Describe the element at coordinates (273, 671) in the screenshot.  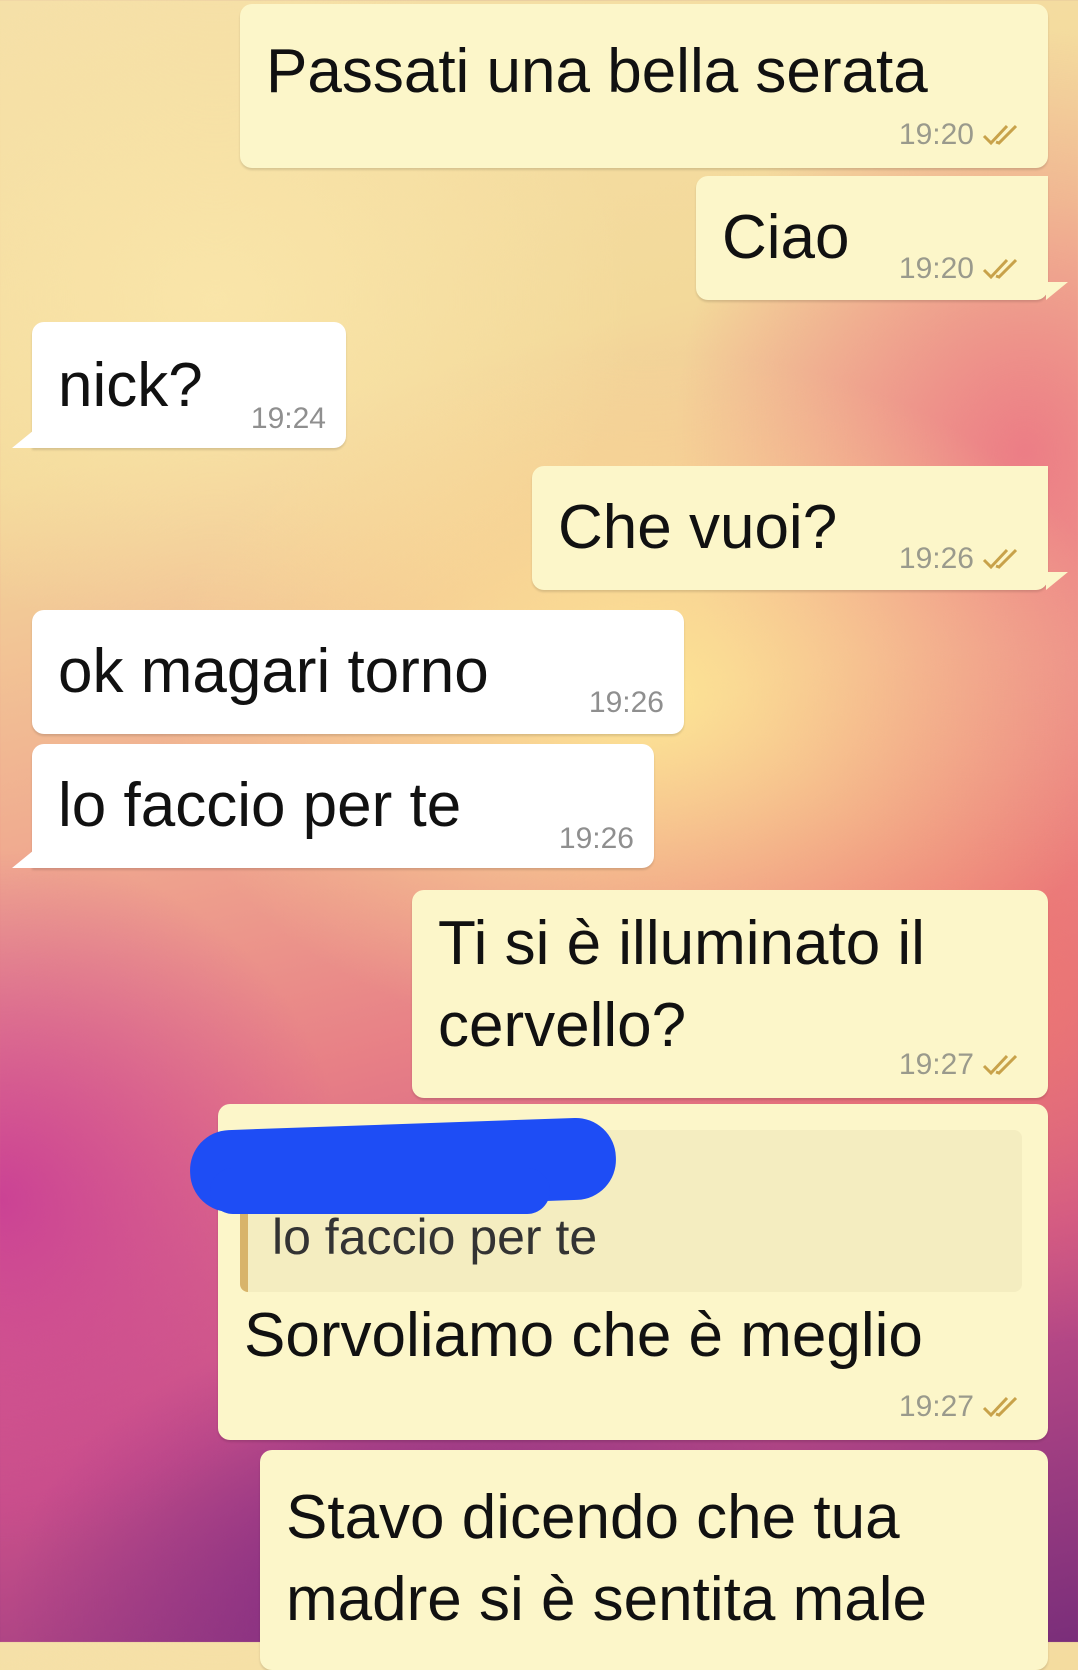
I see `message-text: ok magari torno` at that location.